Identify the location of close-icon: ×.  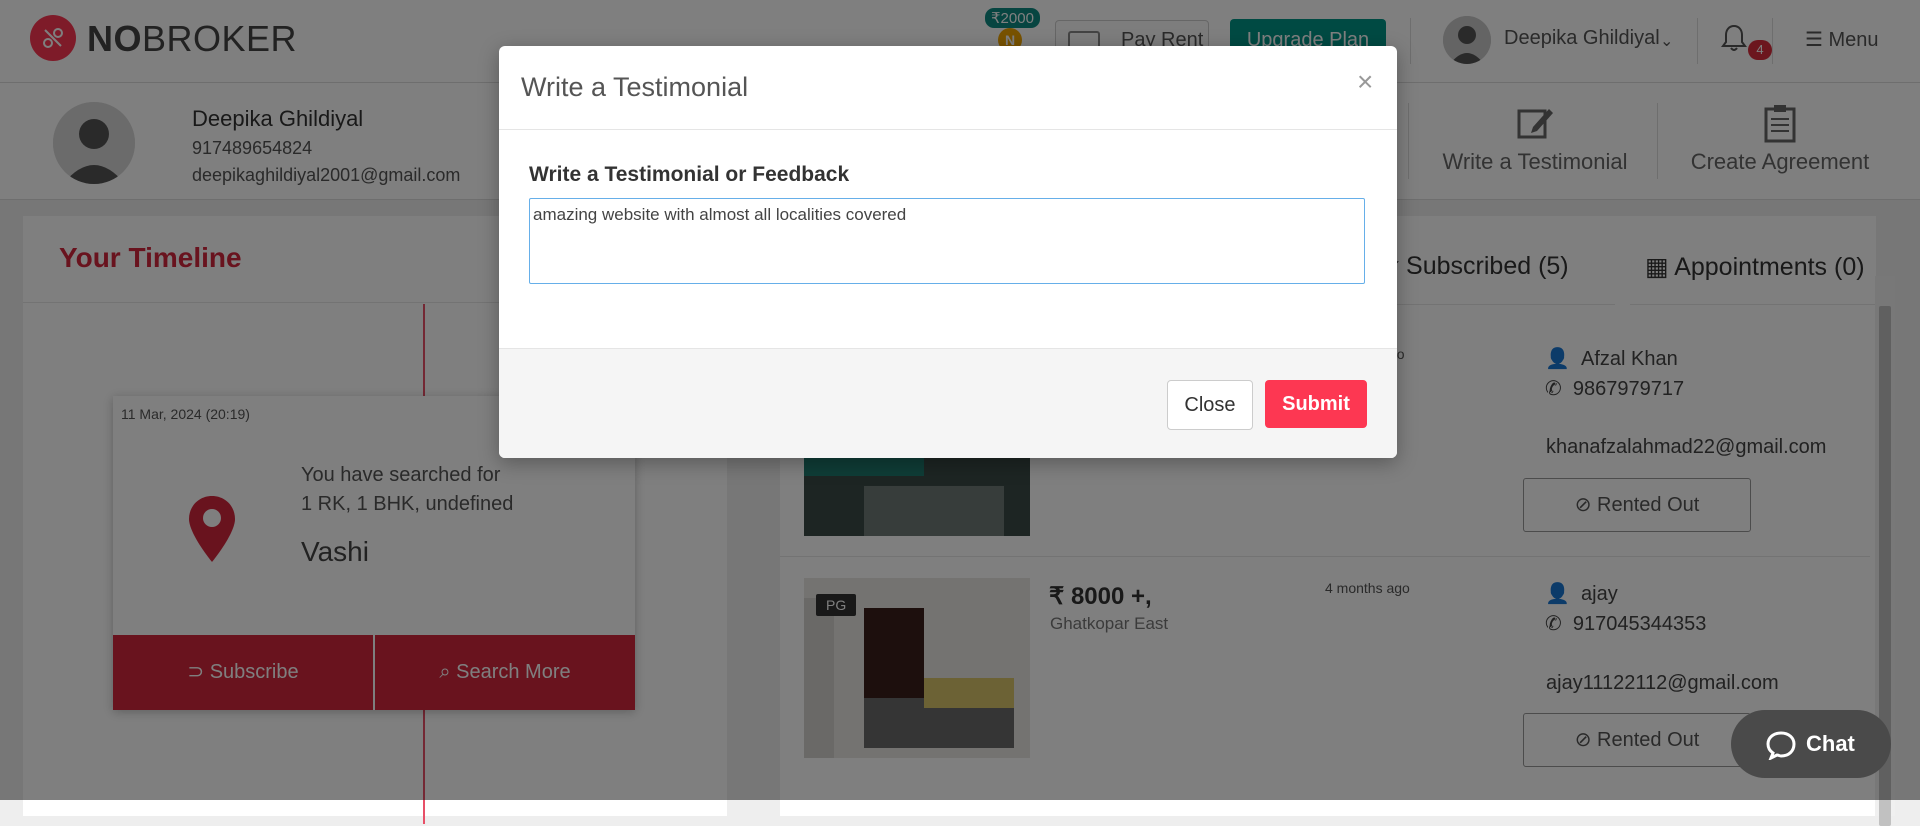
(1365, 82).